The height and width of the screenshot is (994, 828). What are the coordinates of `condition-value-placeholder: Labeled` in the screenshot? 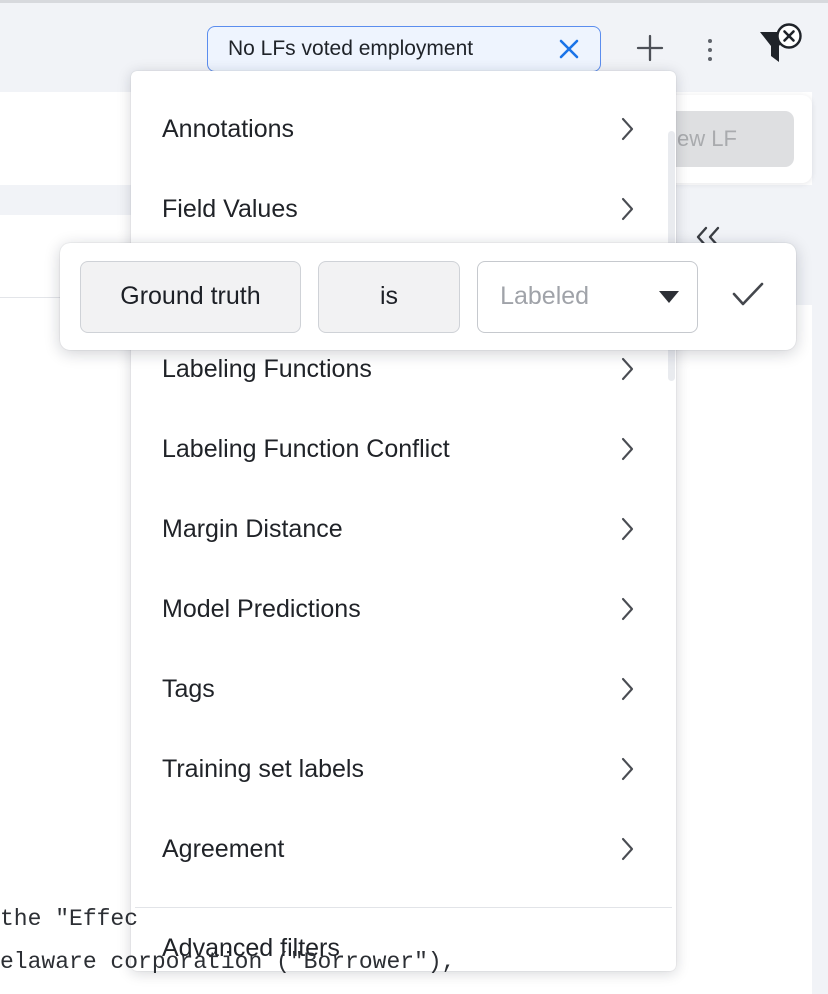 It's located at (545, 296).